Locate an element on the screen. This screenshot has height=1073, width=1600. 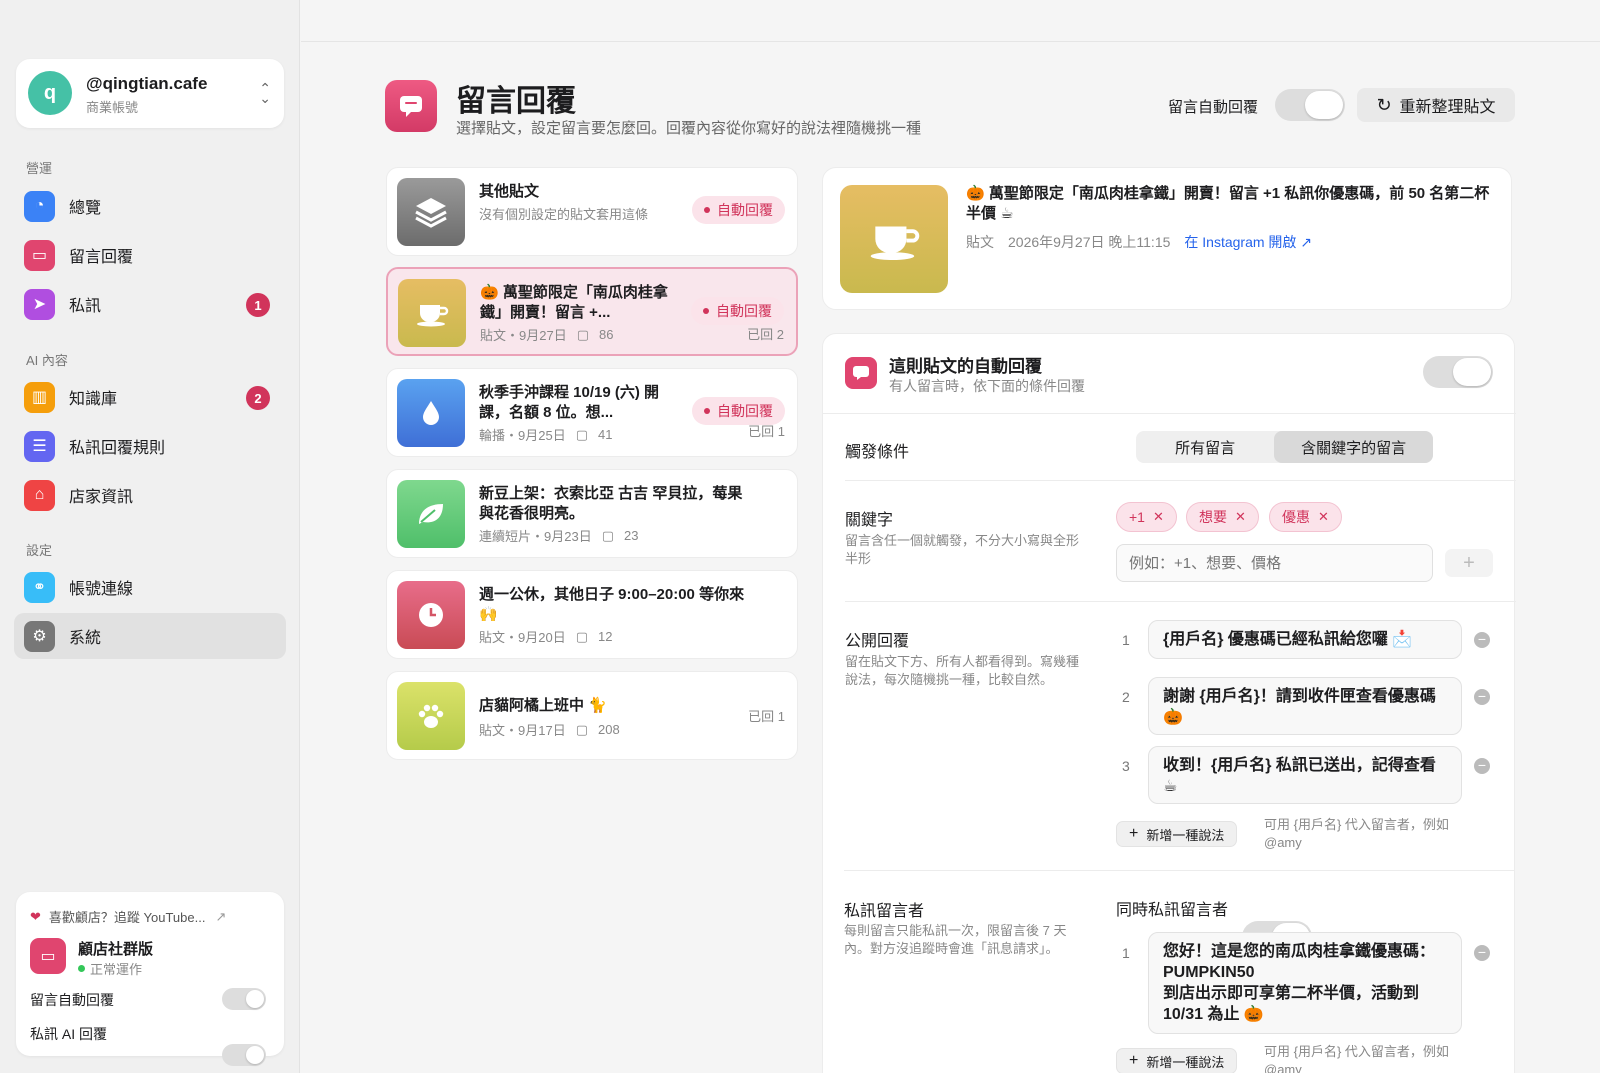
post-meta: 貼文・9月17日 ▢ 208 is located at coordinates (549, 730).